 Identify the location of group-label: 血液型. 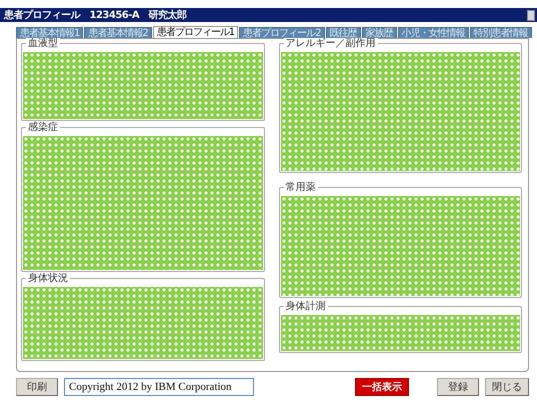
(43, 43).